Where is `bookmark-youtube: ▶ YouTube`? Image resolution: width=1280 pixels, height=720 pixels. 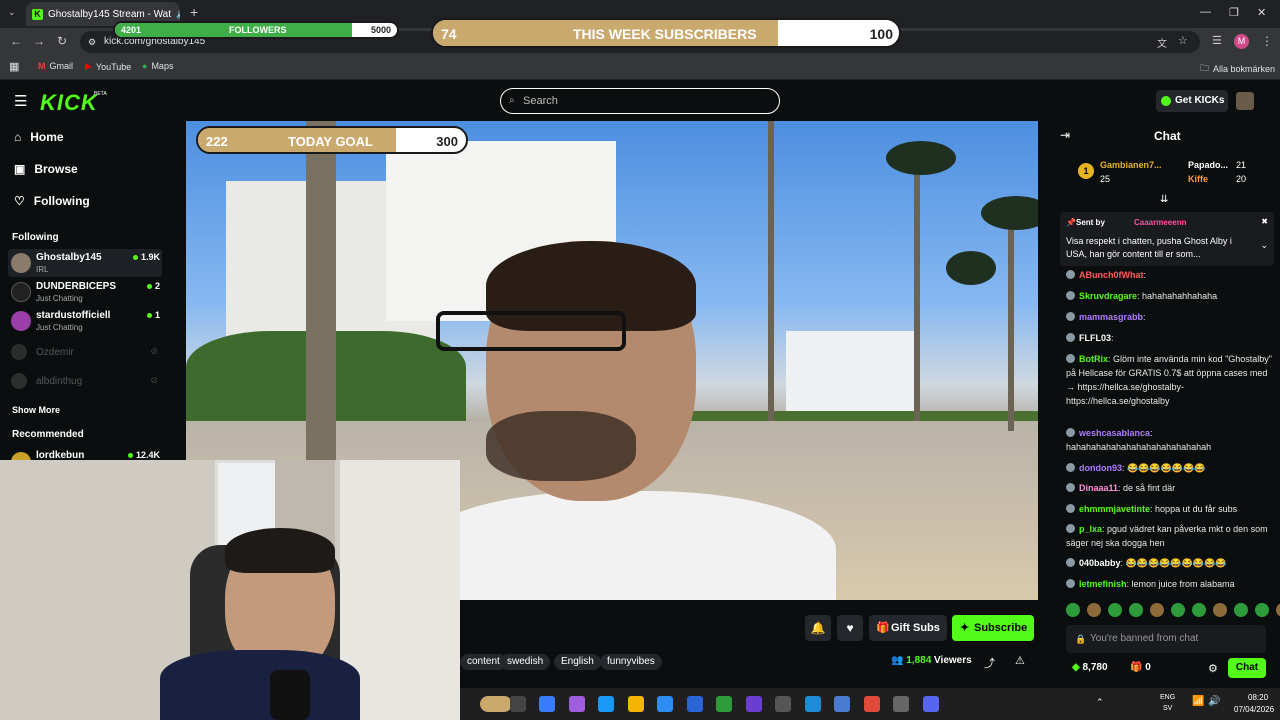
bookmark-youtube: ▶ YouTube is located at coordinates (108, 66).